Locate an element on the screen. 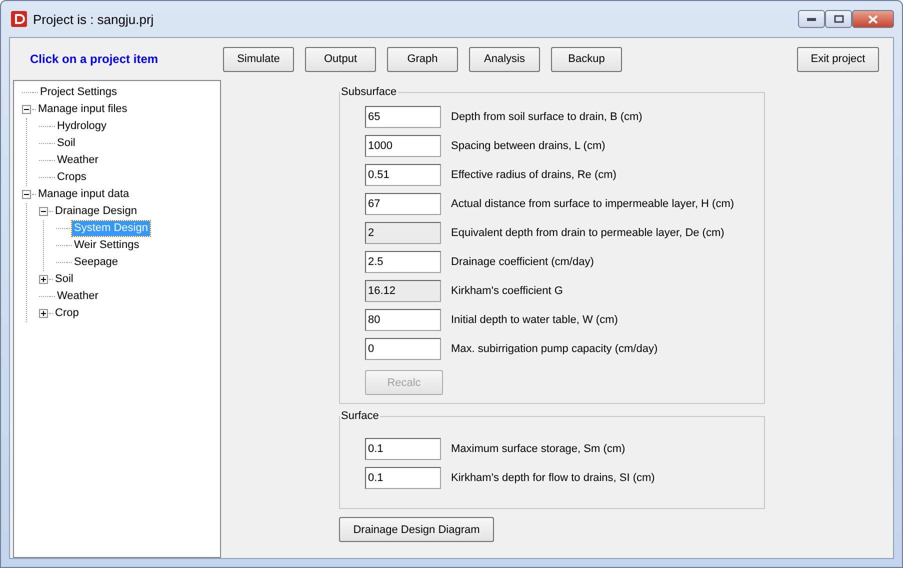 The width and height of the screenshot is (903, 568). field-label: Kirkham's depth for flow to drains, SI (cm) is located at coordinates (553, 478).